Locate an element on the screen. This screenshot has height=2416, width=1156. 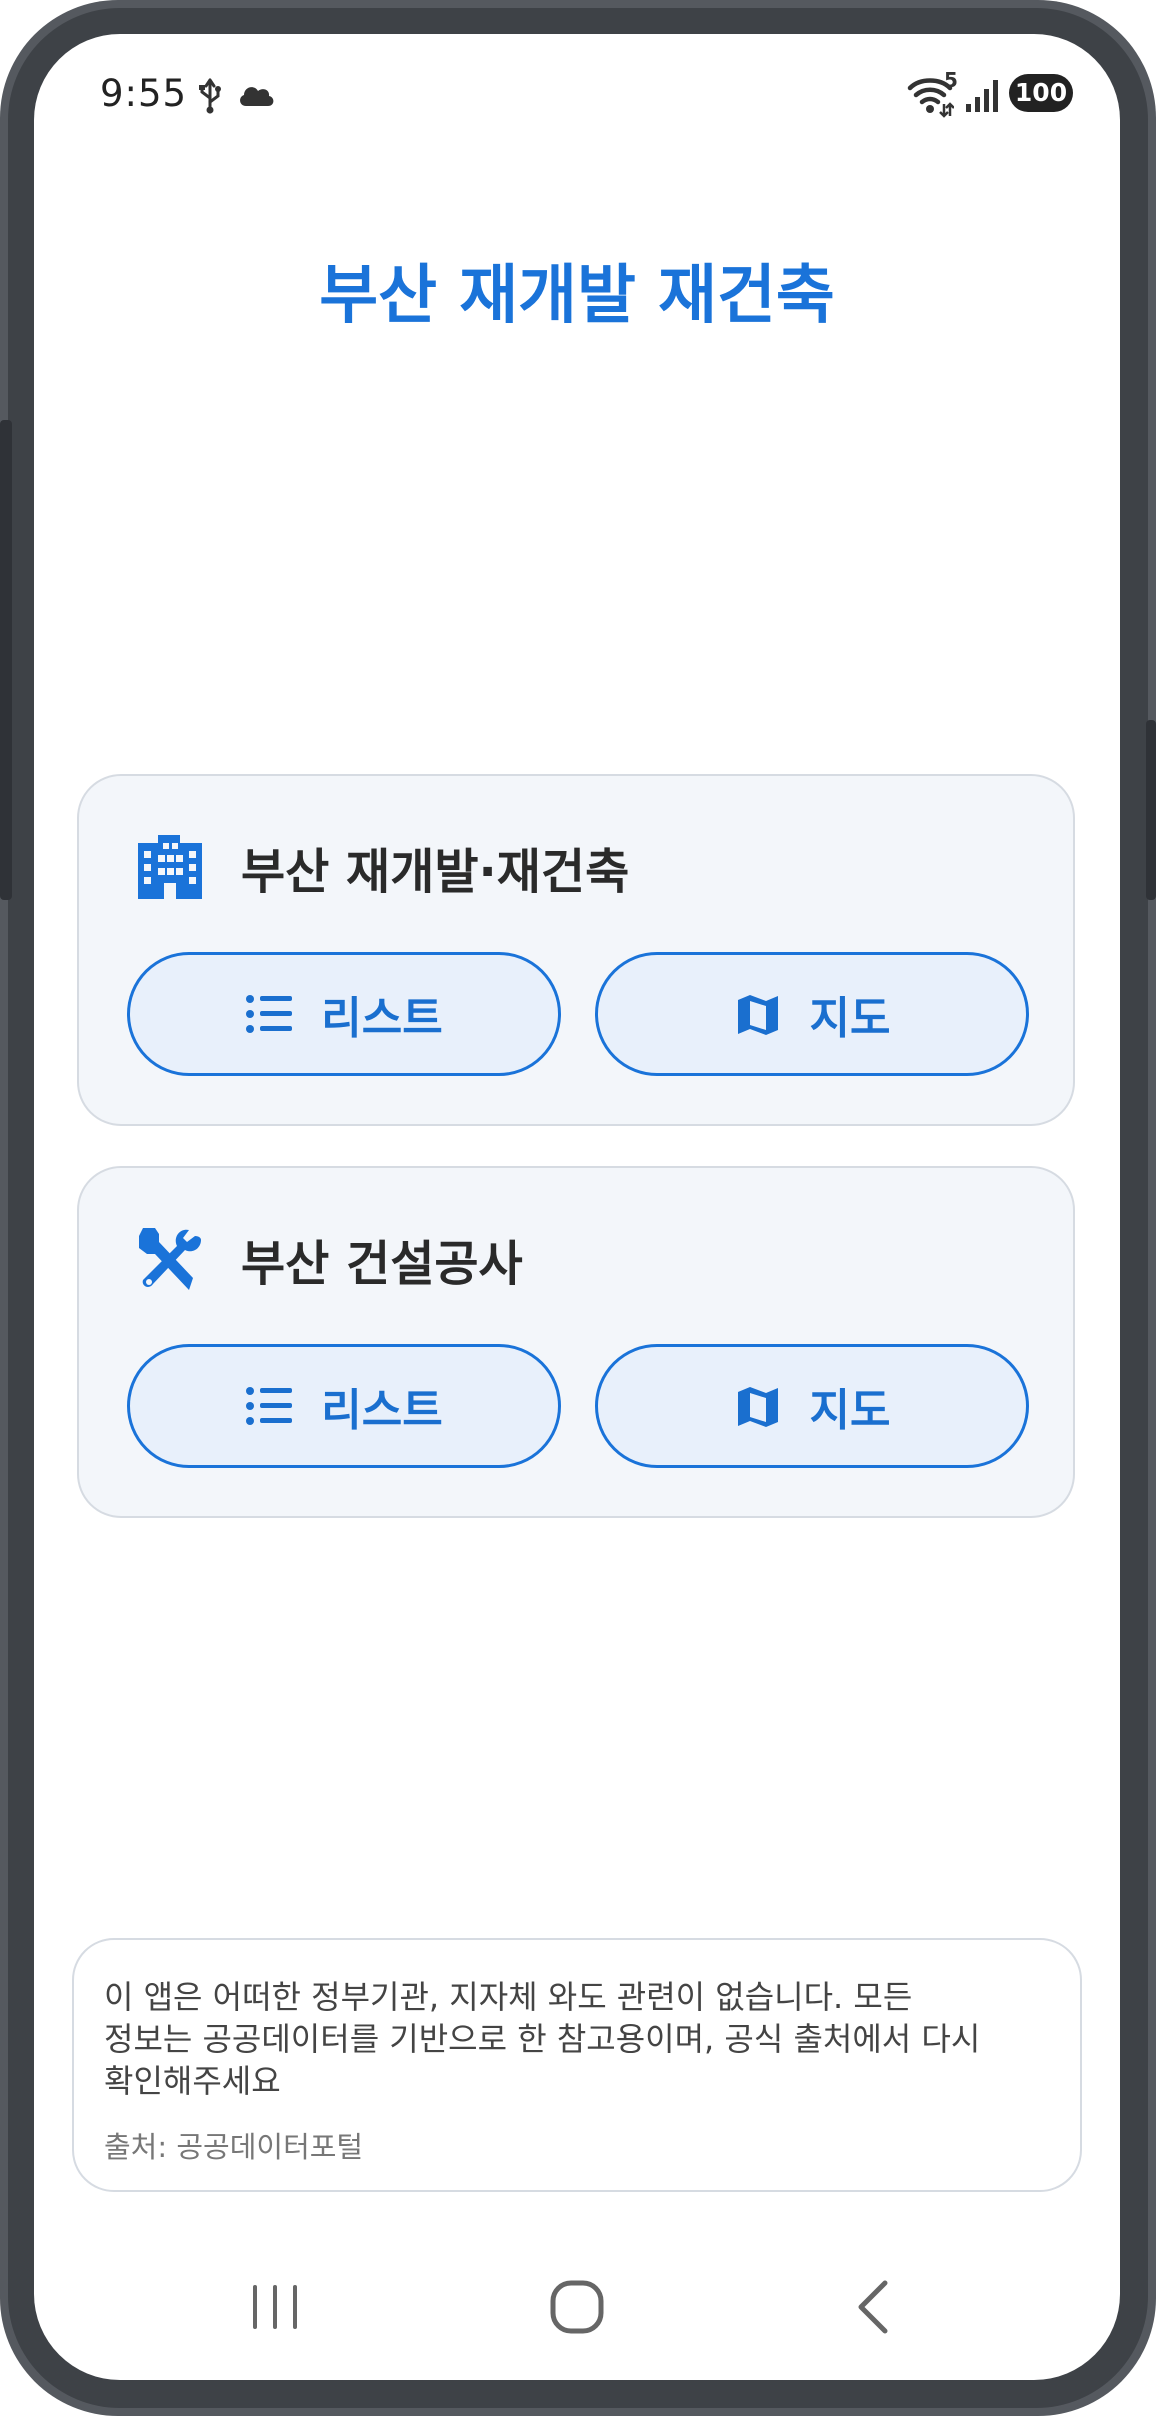
construction-list-button: 리스트 is located at coordinates (344, 1406).